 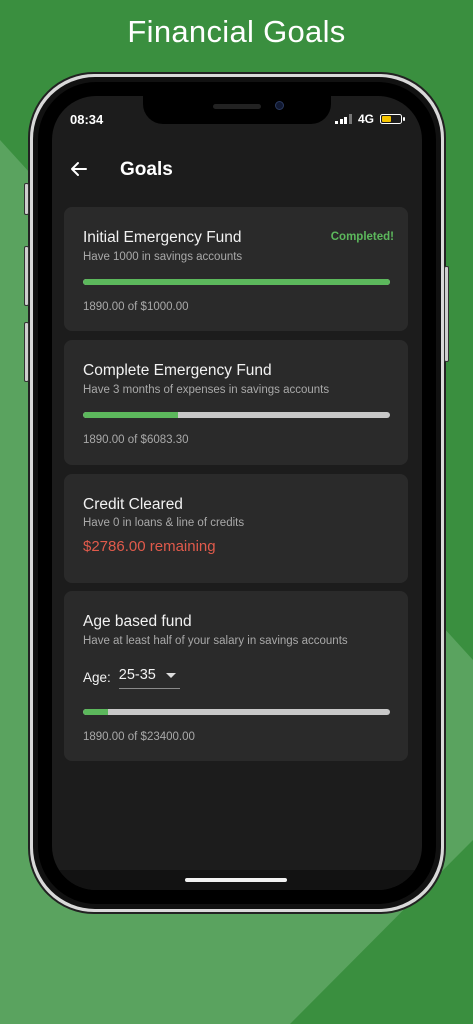 I want to click on phone-volume-down, so click(x=26, y=352).